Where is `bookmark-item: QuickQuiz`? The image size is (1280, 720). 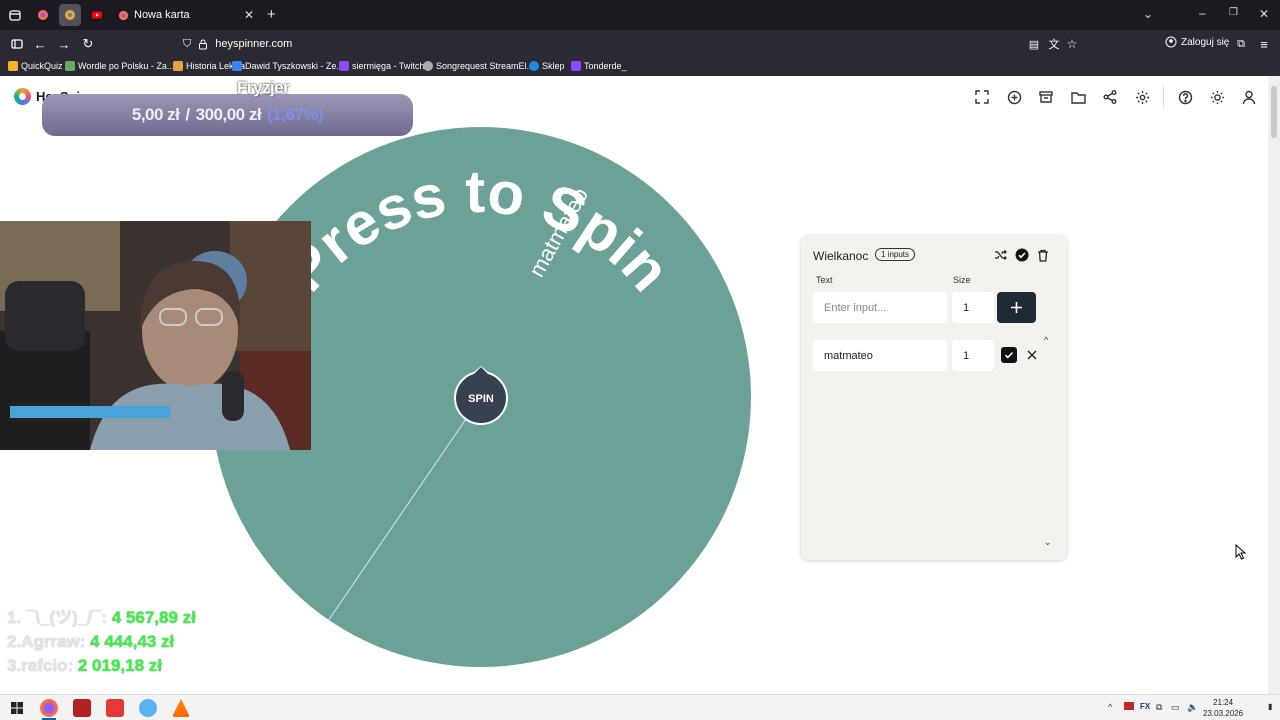
bookmark-item: QuickQuiz is located at coordinates (35, 66).